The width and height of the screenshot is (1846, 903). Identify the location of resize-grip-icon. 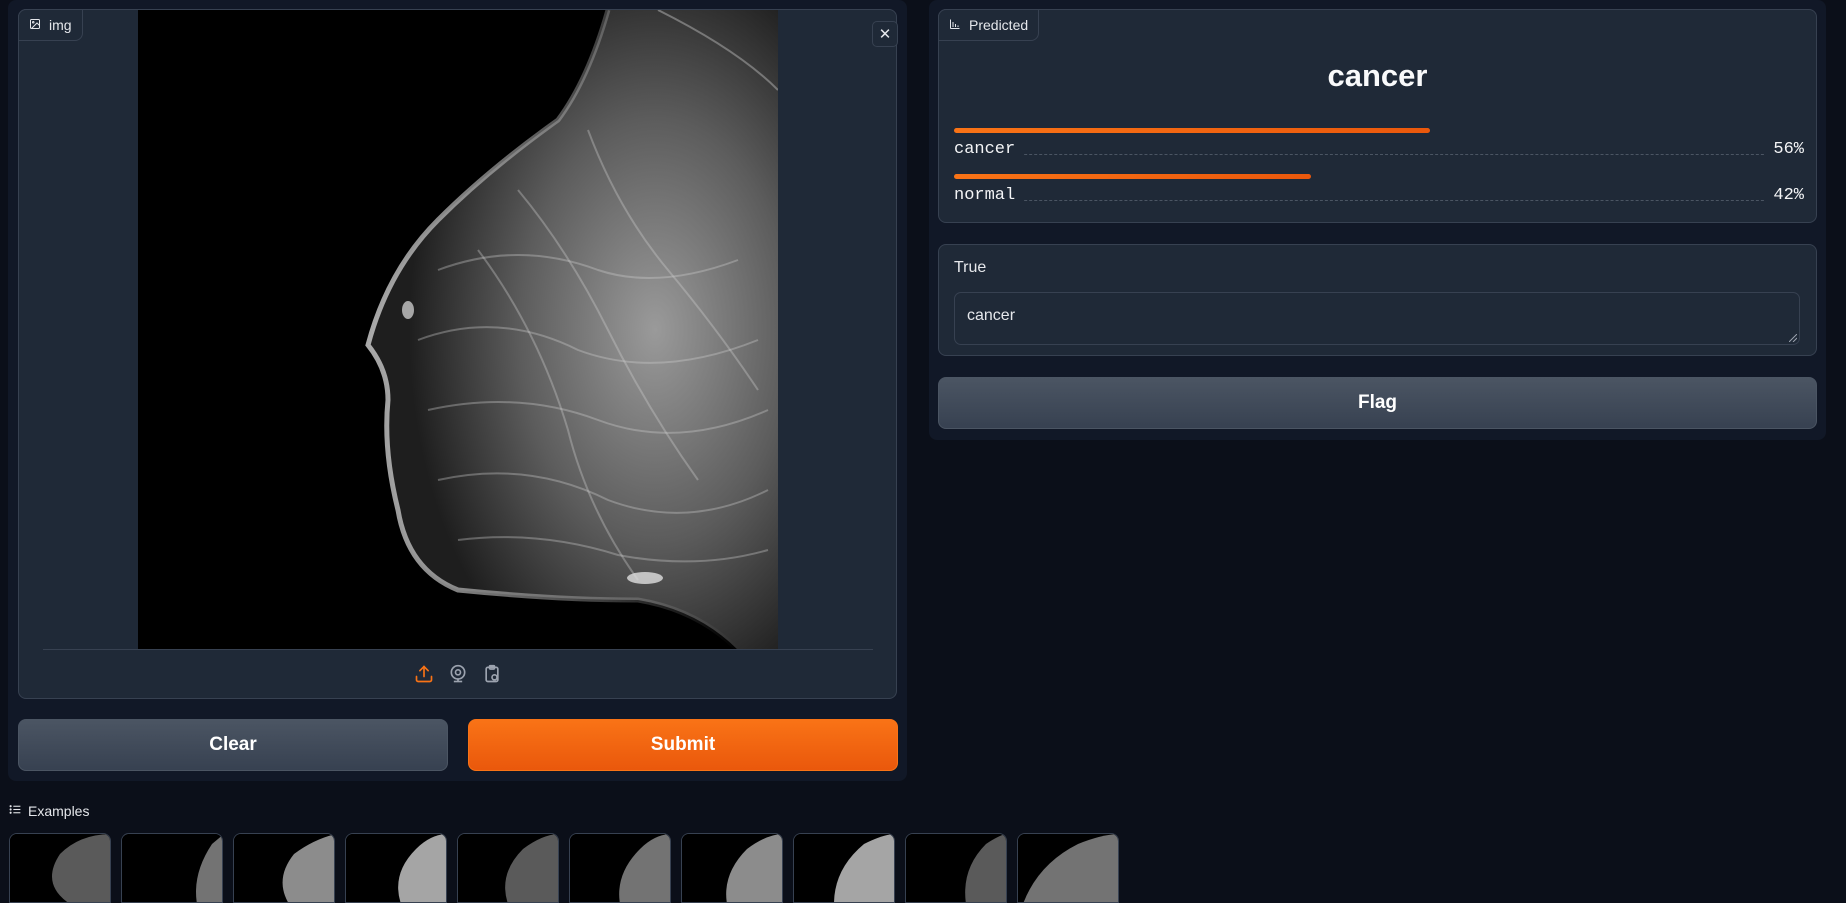
(1793, 338).